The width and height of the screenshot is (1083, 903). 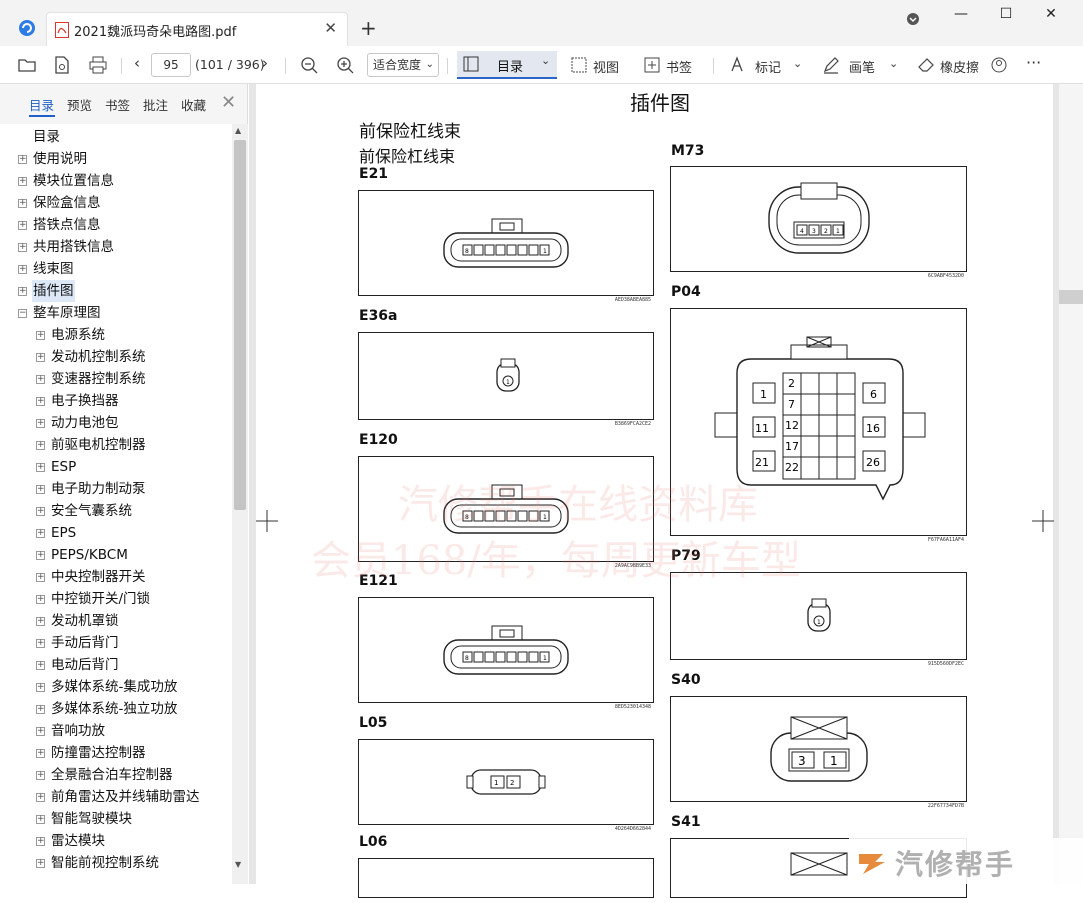 I want to click on page-number-input: 95, so click(x=171, y=65).